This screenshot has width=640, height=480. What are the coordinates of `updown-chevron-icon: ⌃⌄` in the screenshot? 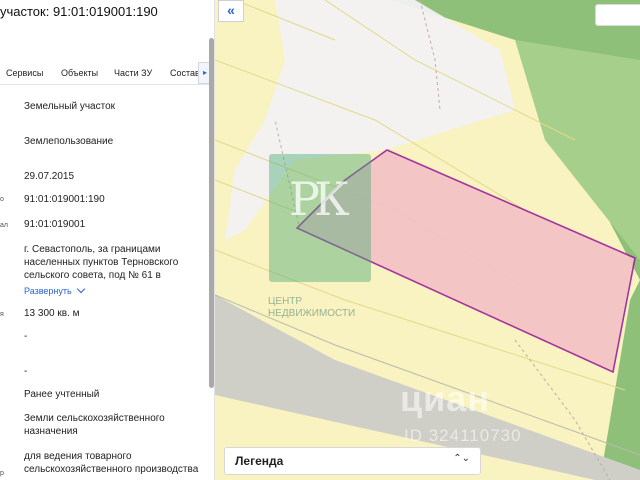 It's located at (461, 458).